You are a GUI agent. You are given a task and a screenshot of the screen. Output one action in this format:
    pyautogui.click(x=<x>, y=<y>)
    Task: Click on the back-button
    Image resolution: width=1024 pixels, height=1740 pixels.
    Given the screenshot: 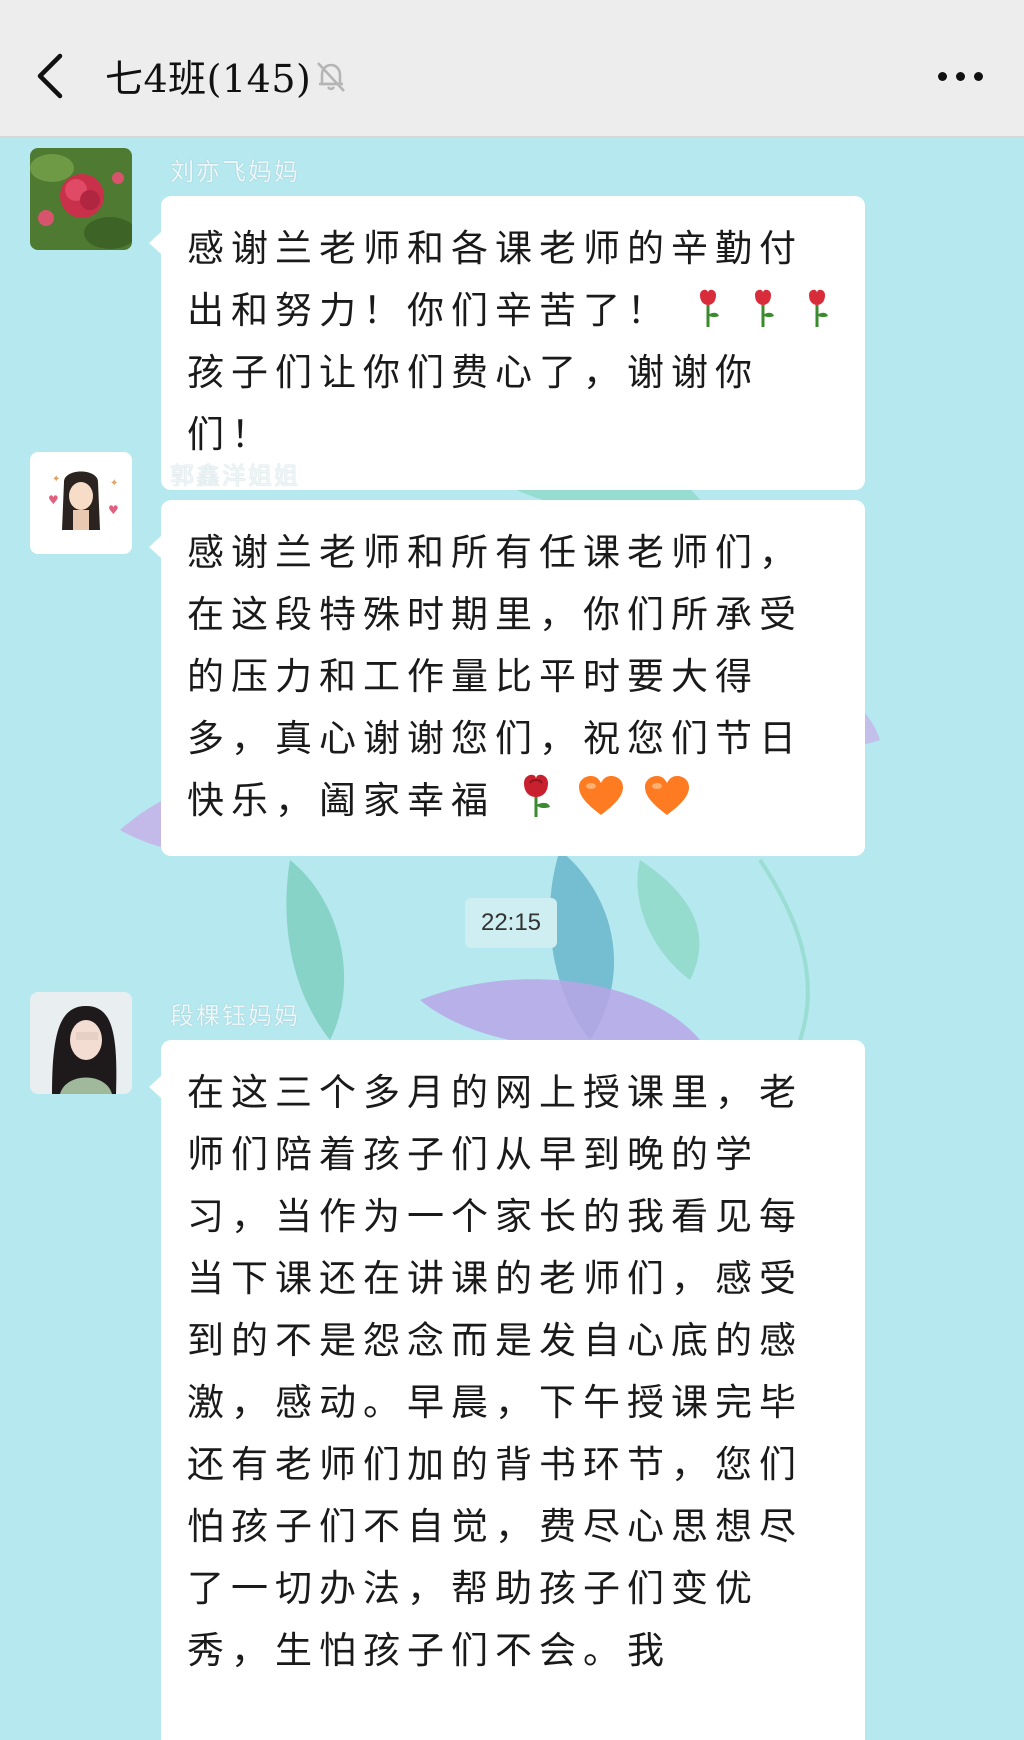 What is the action you would take?
    pyautogui.click(x=52, y=74)
    